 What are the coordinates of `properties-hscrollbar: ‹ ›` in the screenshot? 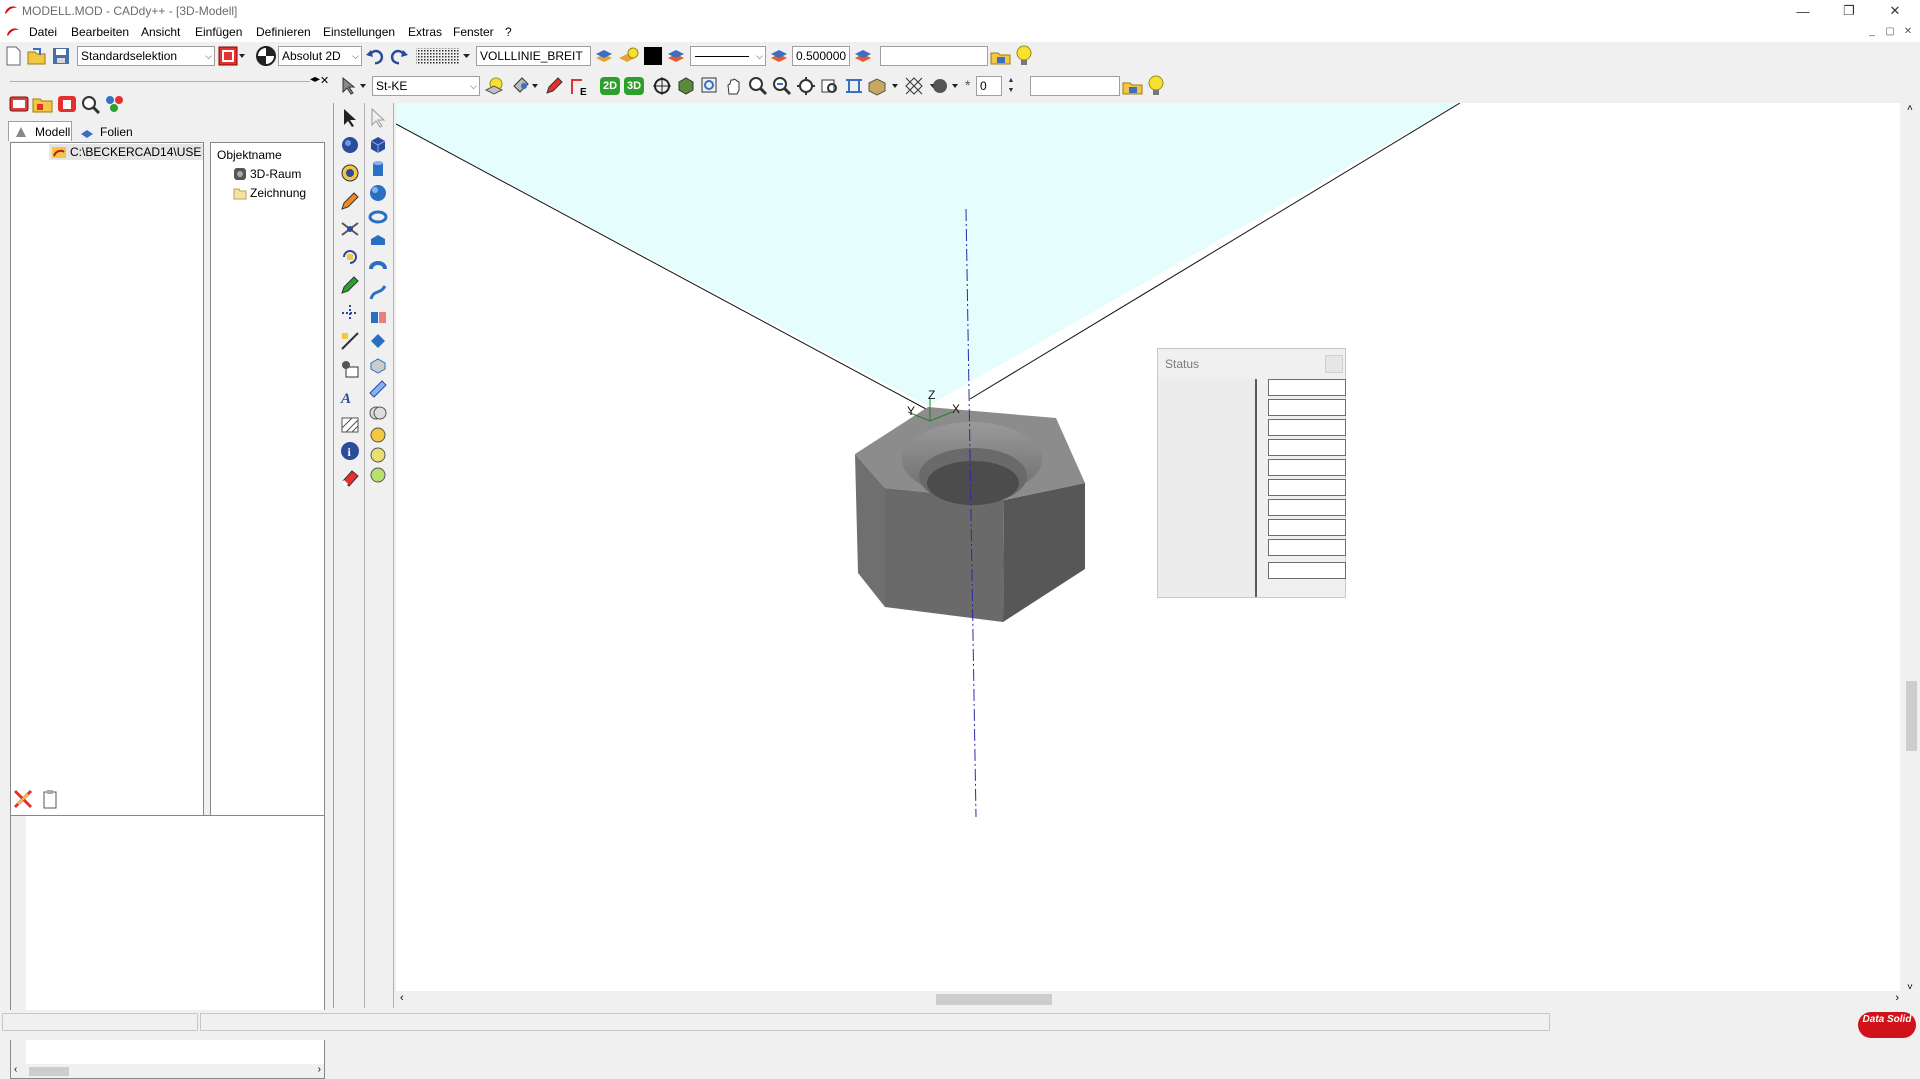 It's located at (167, 1071).